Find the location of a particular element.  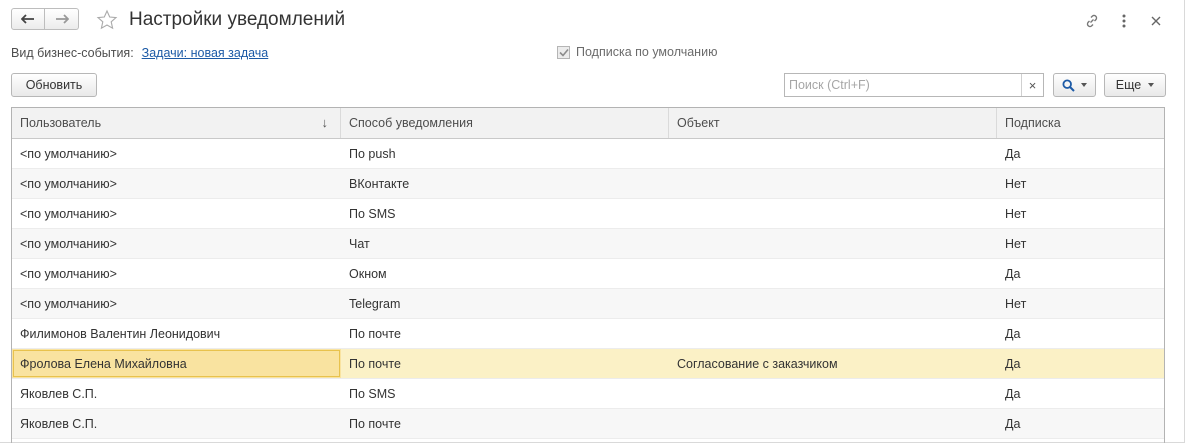

search-box: × is located at coordinates (914, 85).